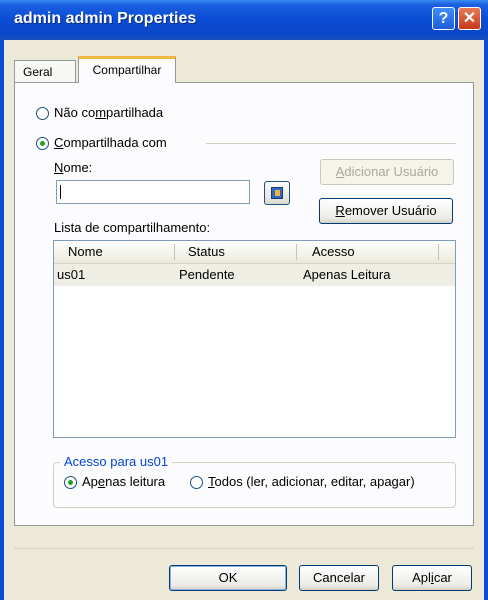 This screenshot has width=488, height=600. Describe the element at coordinates (71, 274) in the screenshot. I see `row-name-cell: us01` at that location.